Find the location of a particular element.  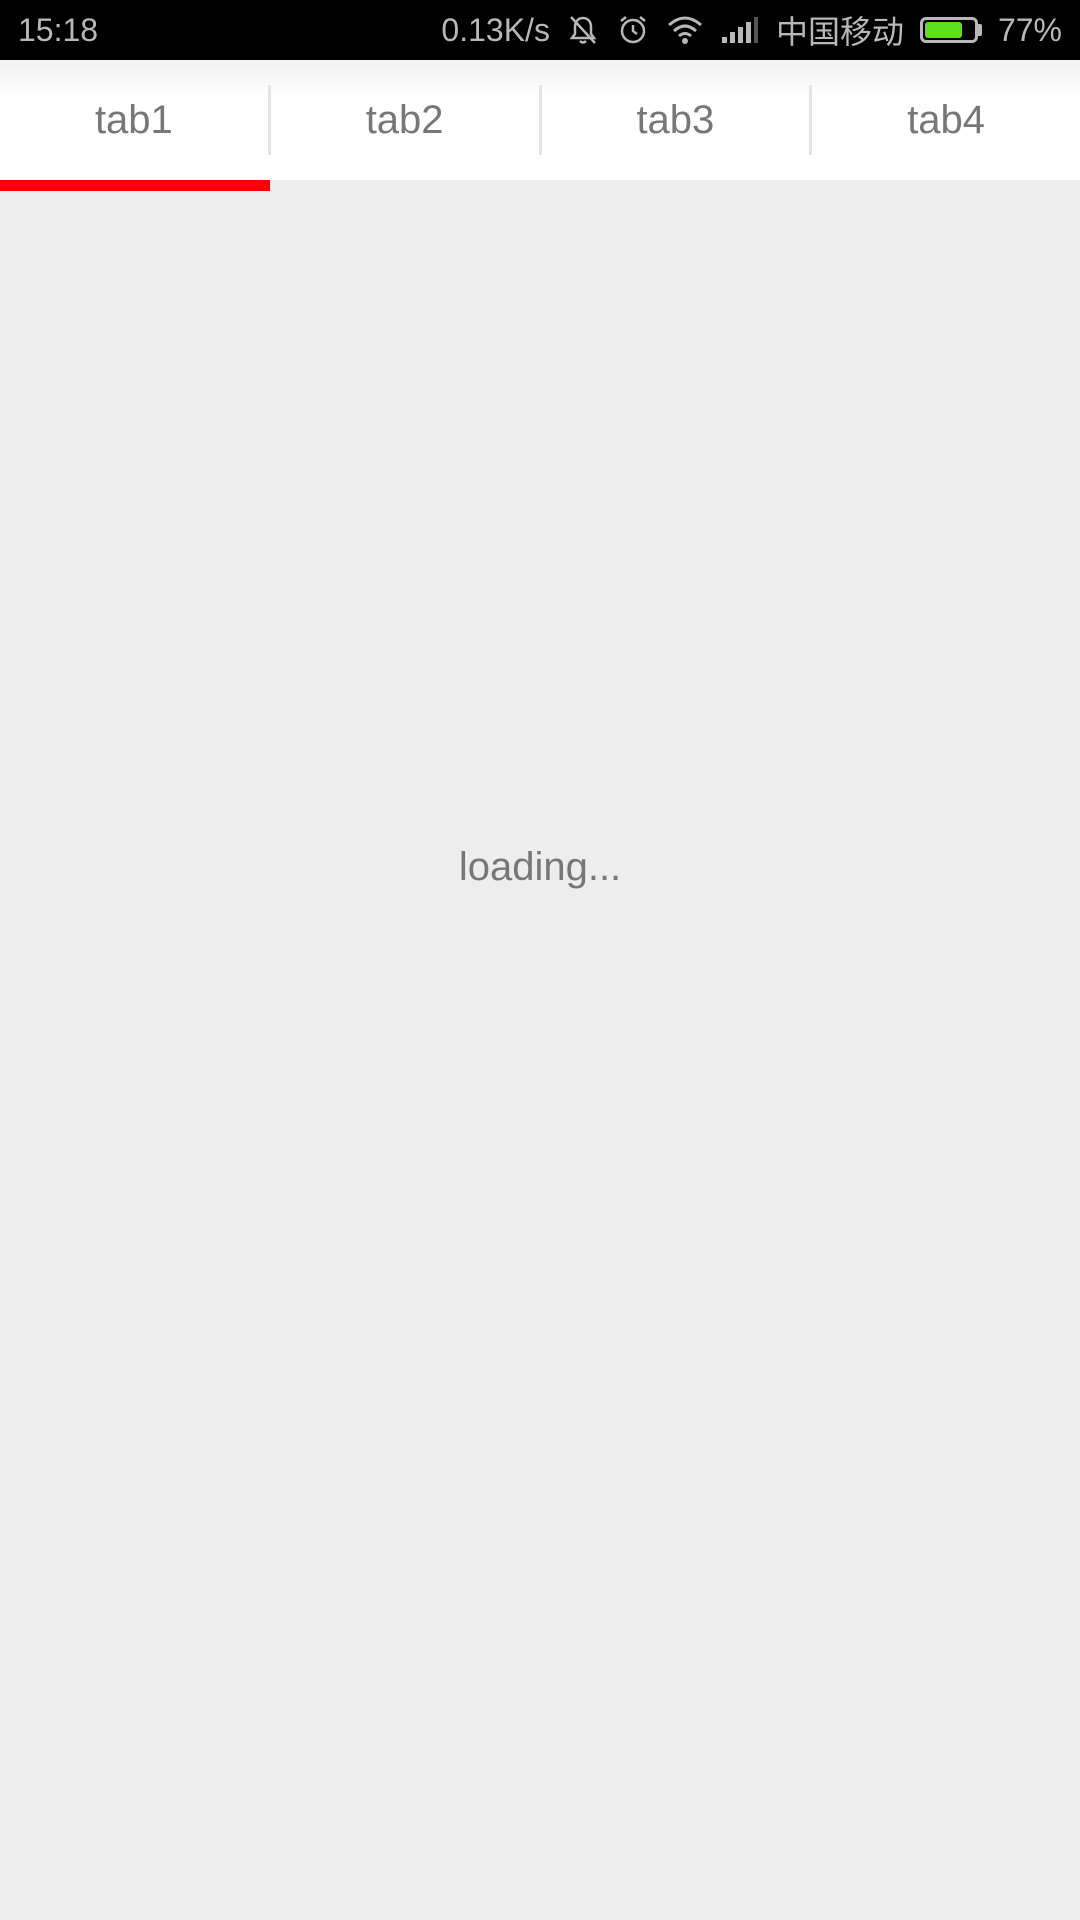

tab-3-label: tab3 is located at coordinates (675, 119).